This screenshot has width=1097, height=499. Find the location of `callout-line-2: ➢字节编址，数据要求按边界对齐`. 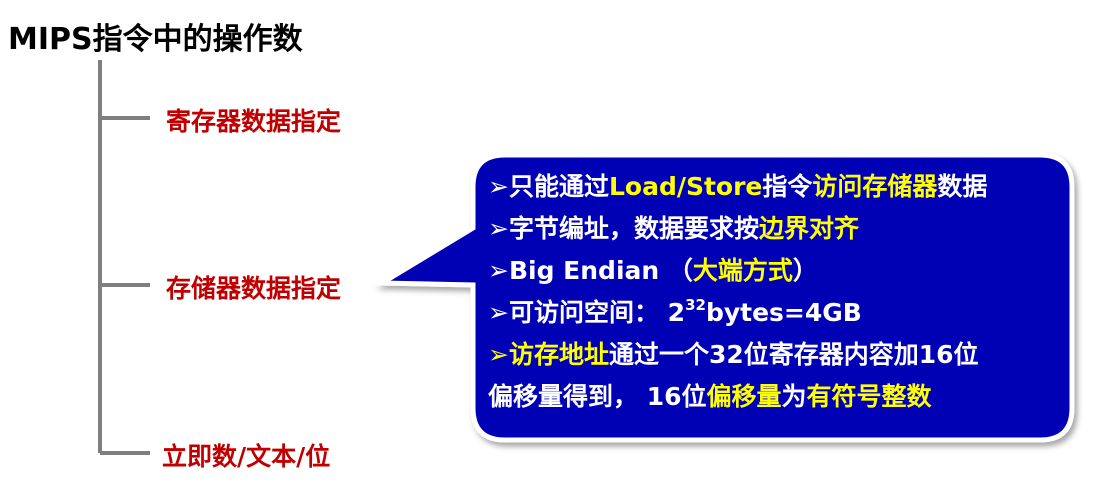

callout-line-2: ➢字节编址，数据要求按边界对齐 is located at coordinates (673, 228).